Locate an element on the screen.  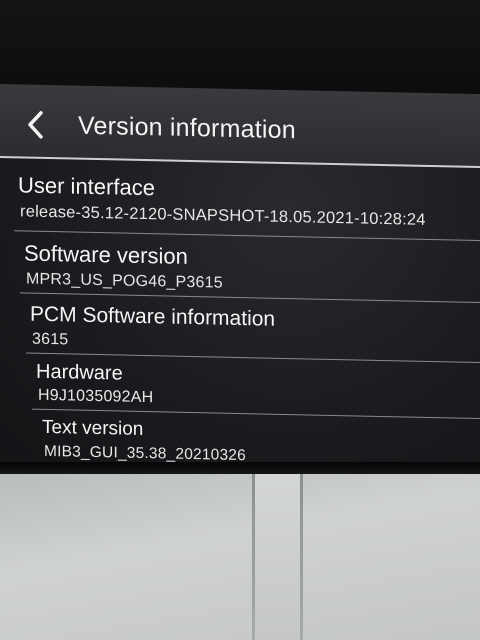
page-title: Version information is located at coordinates (187, 128).